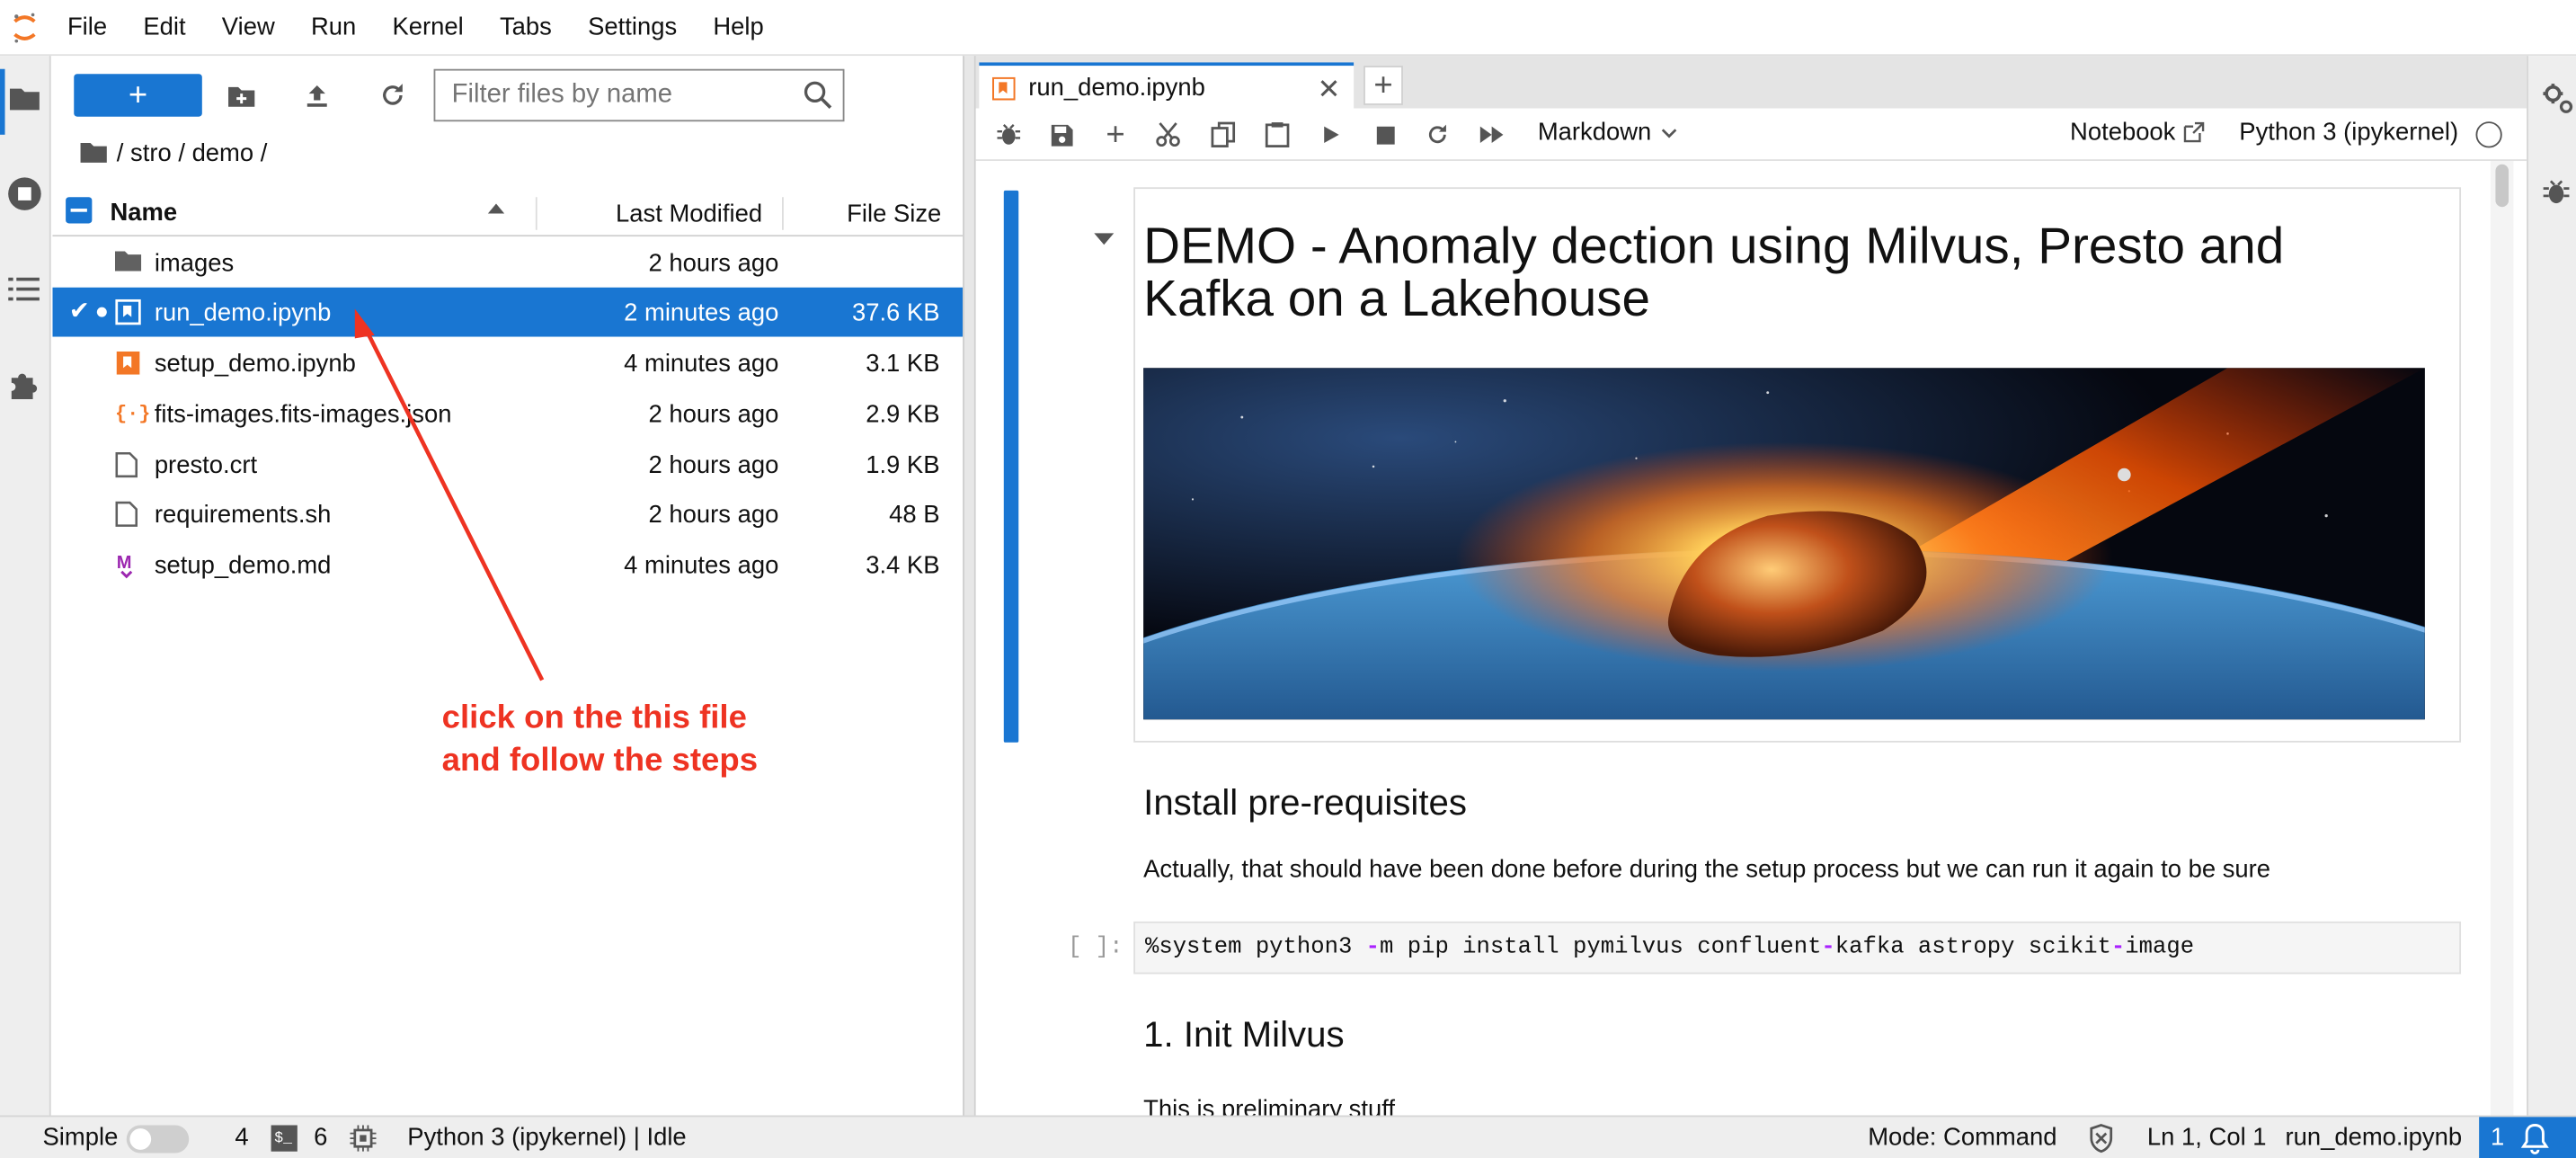  What do you see at coordinates (2194, 132) in the screenshot?
I see `external-link-icon` at bounding box center [2194, 132].